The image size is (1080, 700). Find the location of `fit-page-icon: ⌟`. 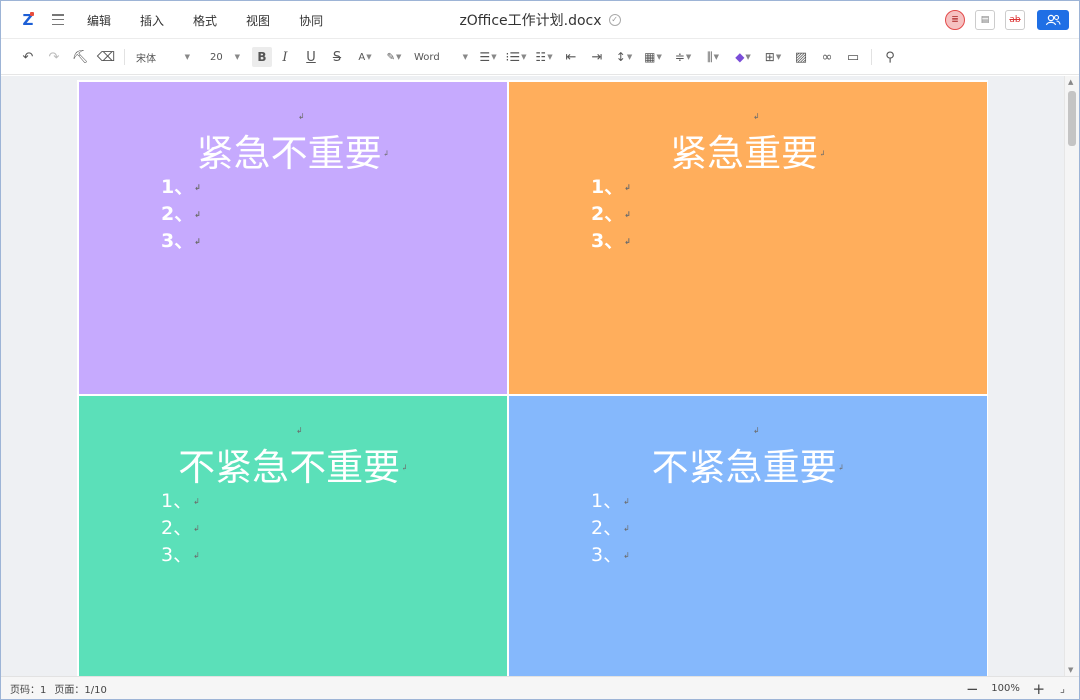

fit-page-icon: ⌟ is located at coordinates (1062, 688).